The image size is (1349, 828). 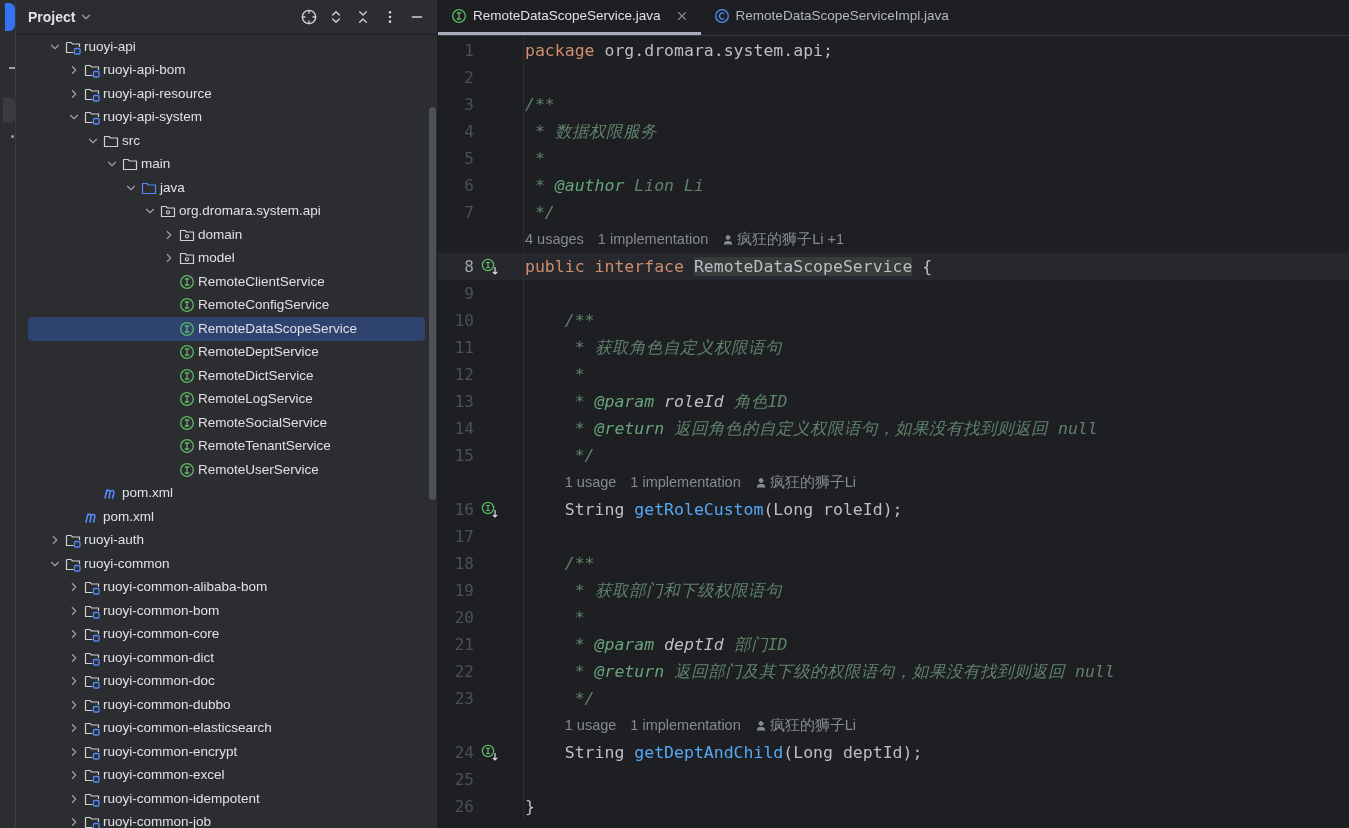 What do you see at coordinates (309, 17) in the screenshot?
I see `locate-icon` at bounding box center [309, 17].